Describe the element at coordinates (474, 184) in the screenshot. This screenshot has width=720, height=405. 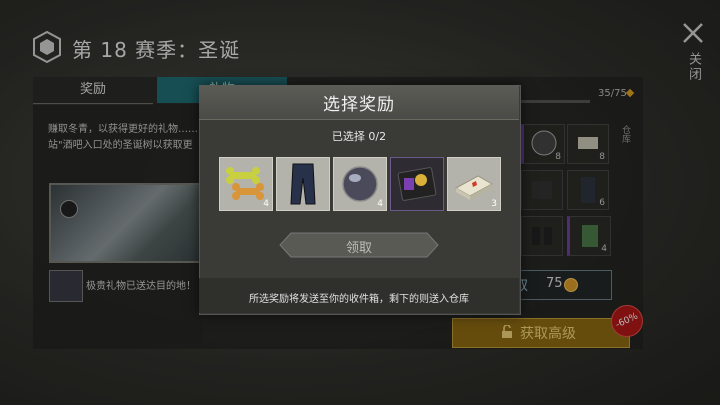
I see `reward-option: 3` at that location.